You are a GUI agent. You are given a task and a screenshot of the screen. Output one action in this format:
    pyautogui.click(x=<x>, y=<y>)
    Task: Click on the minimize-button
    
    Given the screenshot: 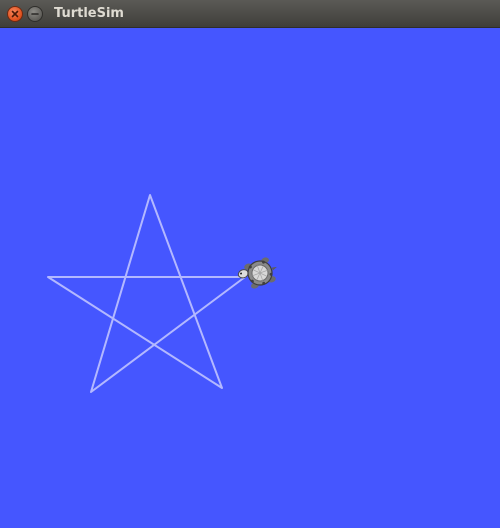 What is the action you would take?
    pyautogui.click(x=35, y=14)
    